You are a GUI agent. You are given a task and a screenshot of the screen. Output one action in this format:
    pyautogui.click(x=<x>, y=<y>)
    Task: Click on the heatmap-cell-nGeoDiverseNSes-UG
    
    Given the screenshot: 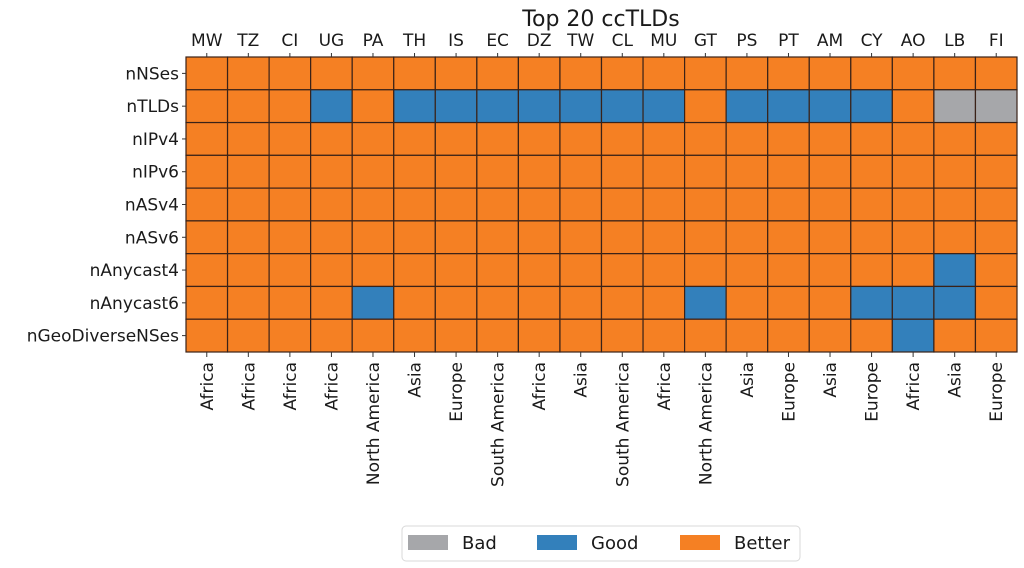 What is the action you would take?
    pyautogui.click(x=331, y=335)
    